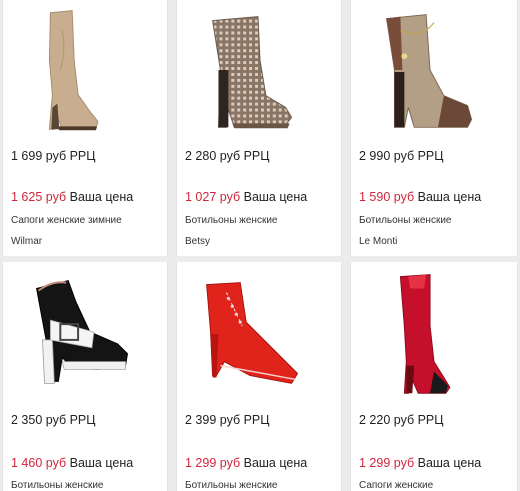 The width and height of the screenshot is (520, 491). I want to click on red-patent-lace-up-bootie-icon, so click(259, 332).